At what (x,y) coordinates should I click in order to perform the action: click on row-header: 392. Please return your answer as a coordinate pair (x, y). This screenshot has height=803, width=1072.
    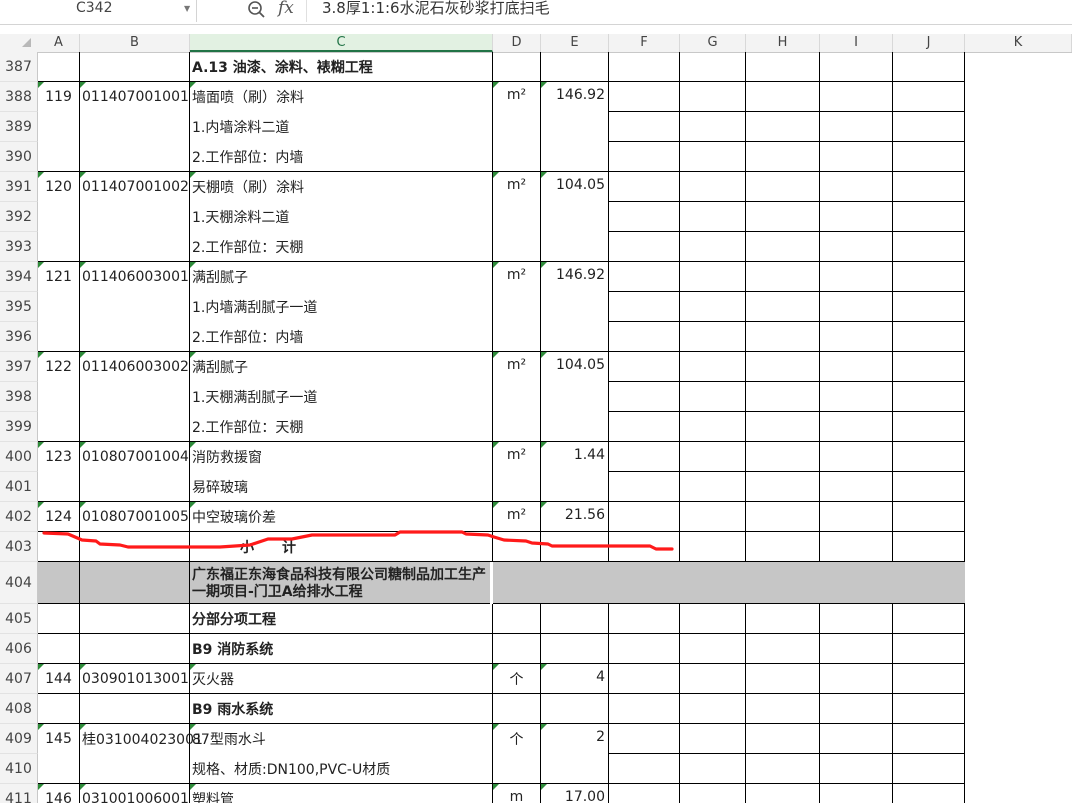
    Looking at the image, I should click on (19, 217).